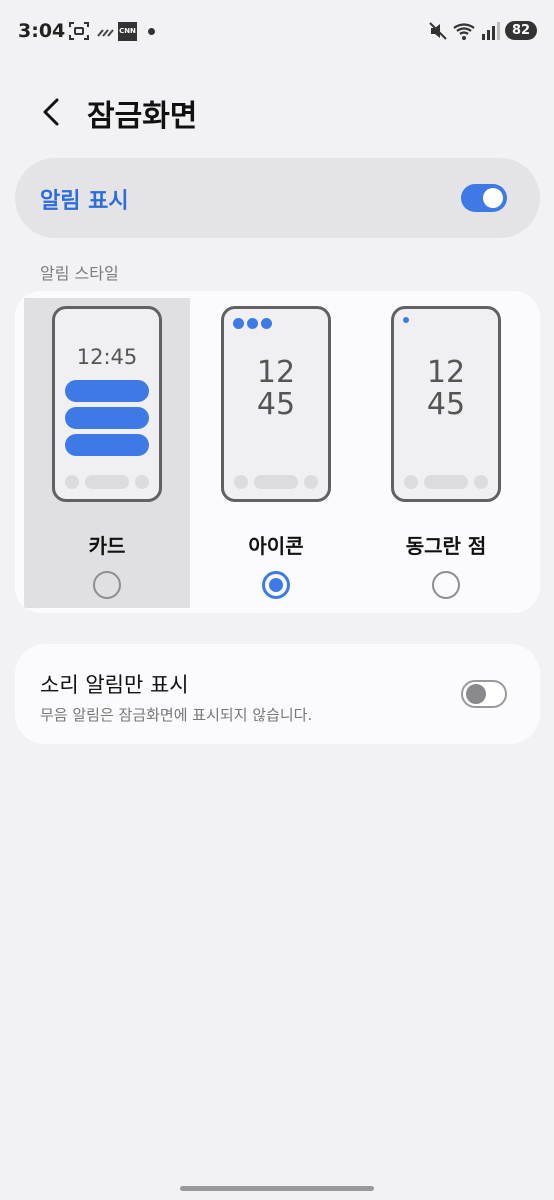  I want to click on style-option-label: 카드, so click(107, 546).